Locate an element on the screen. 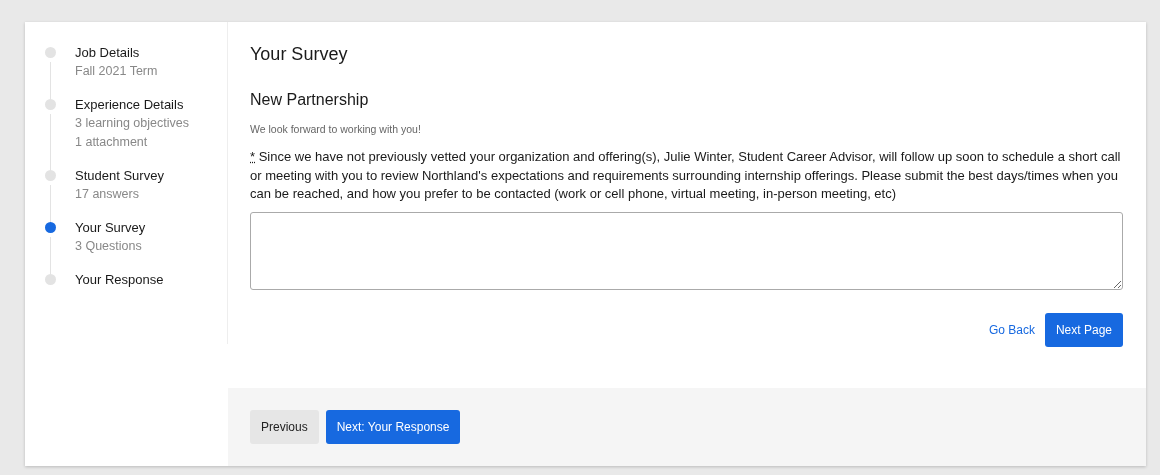 This screenshot has width=1160, height=475. step-detail: Fall 2021 Term is located at coordinates (116, 71).